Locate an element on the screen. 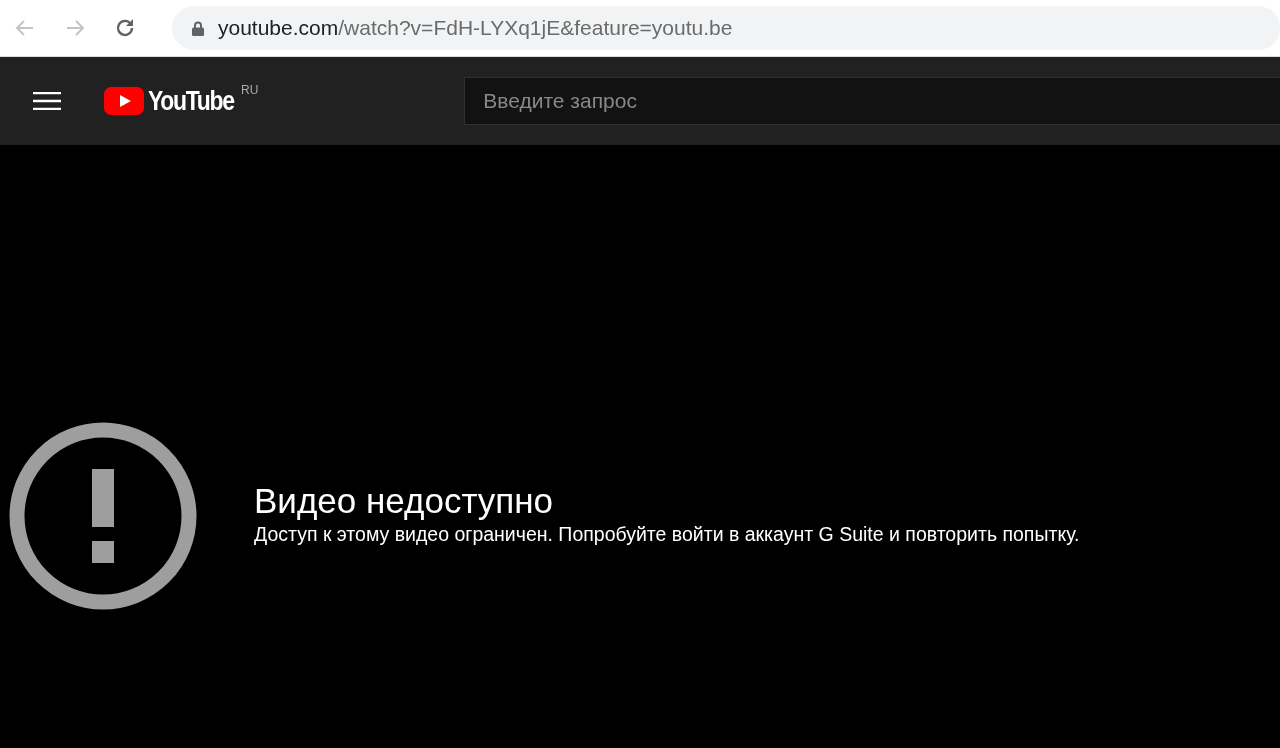 This screenshot has height=748, width=1280. warning-icon is located at coordinates (103, 515).